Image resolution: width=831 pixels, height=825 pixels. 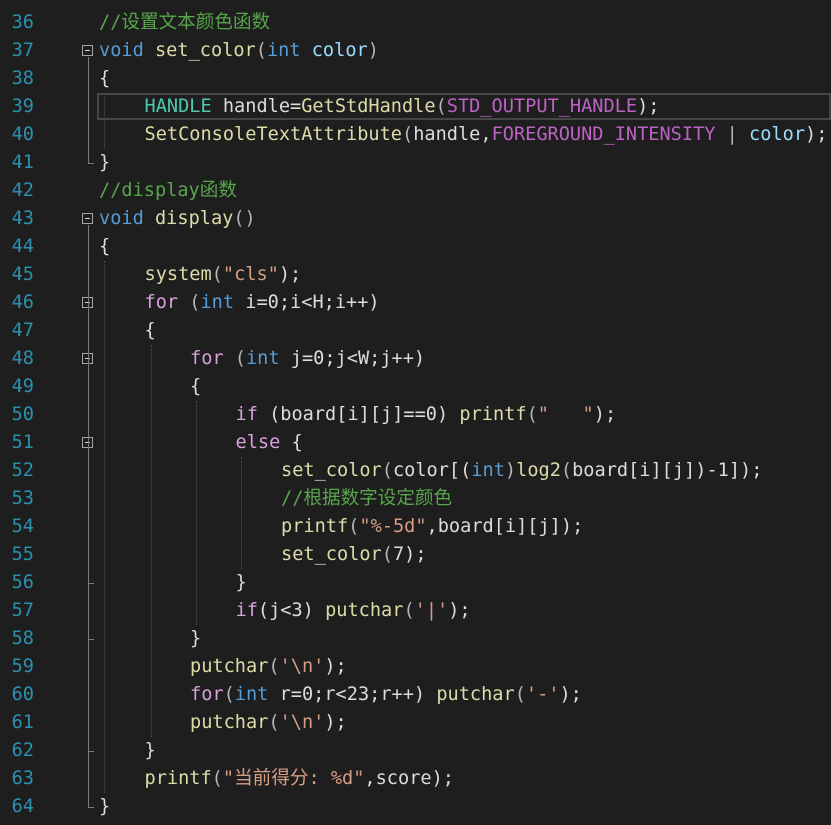 What do you see at coordinates (415, 807) in the screenshot?
I see `code-line: 64}` at bounding box center [415, 807].